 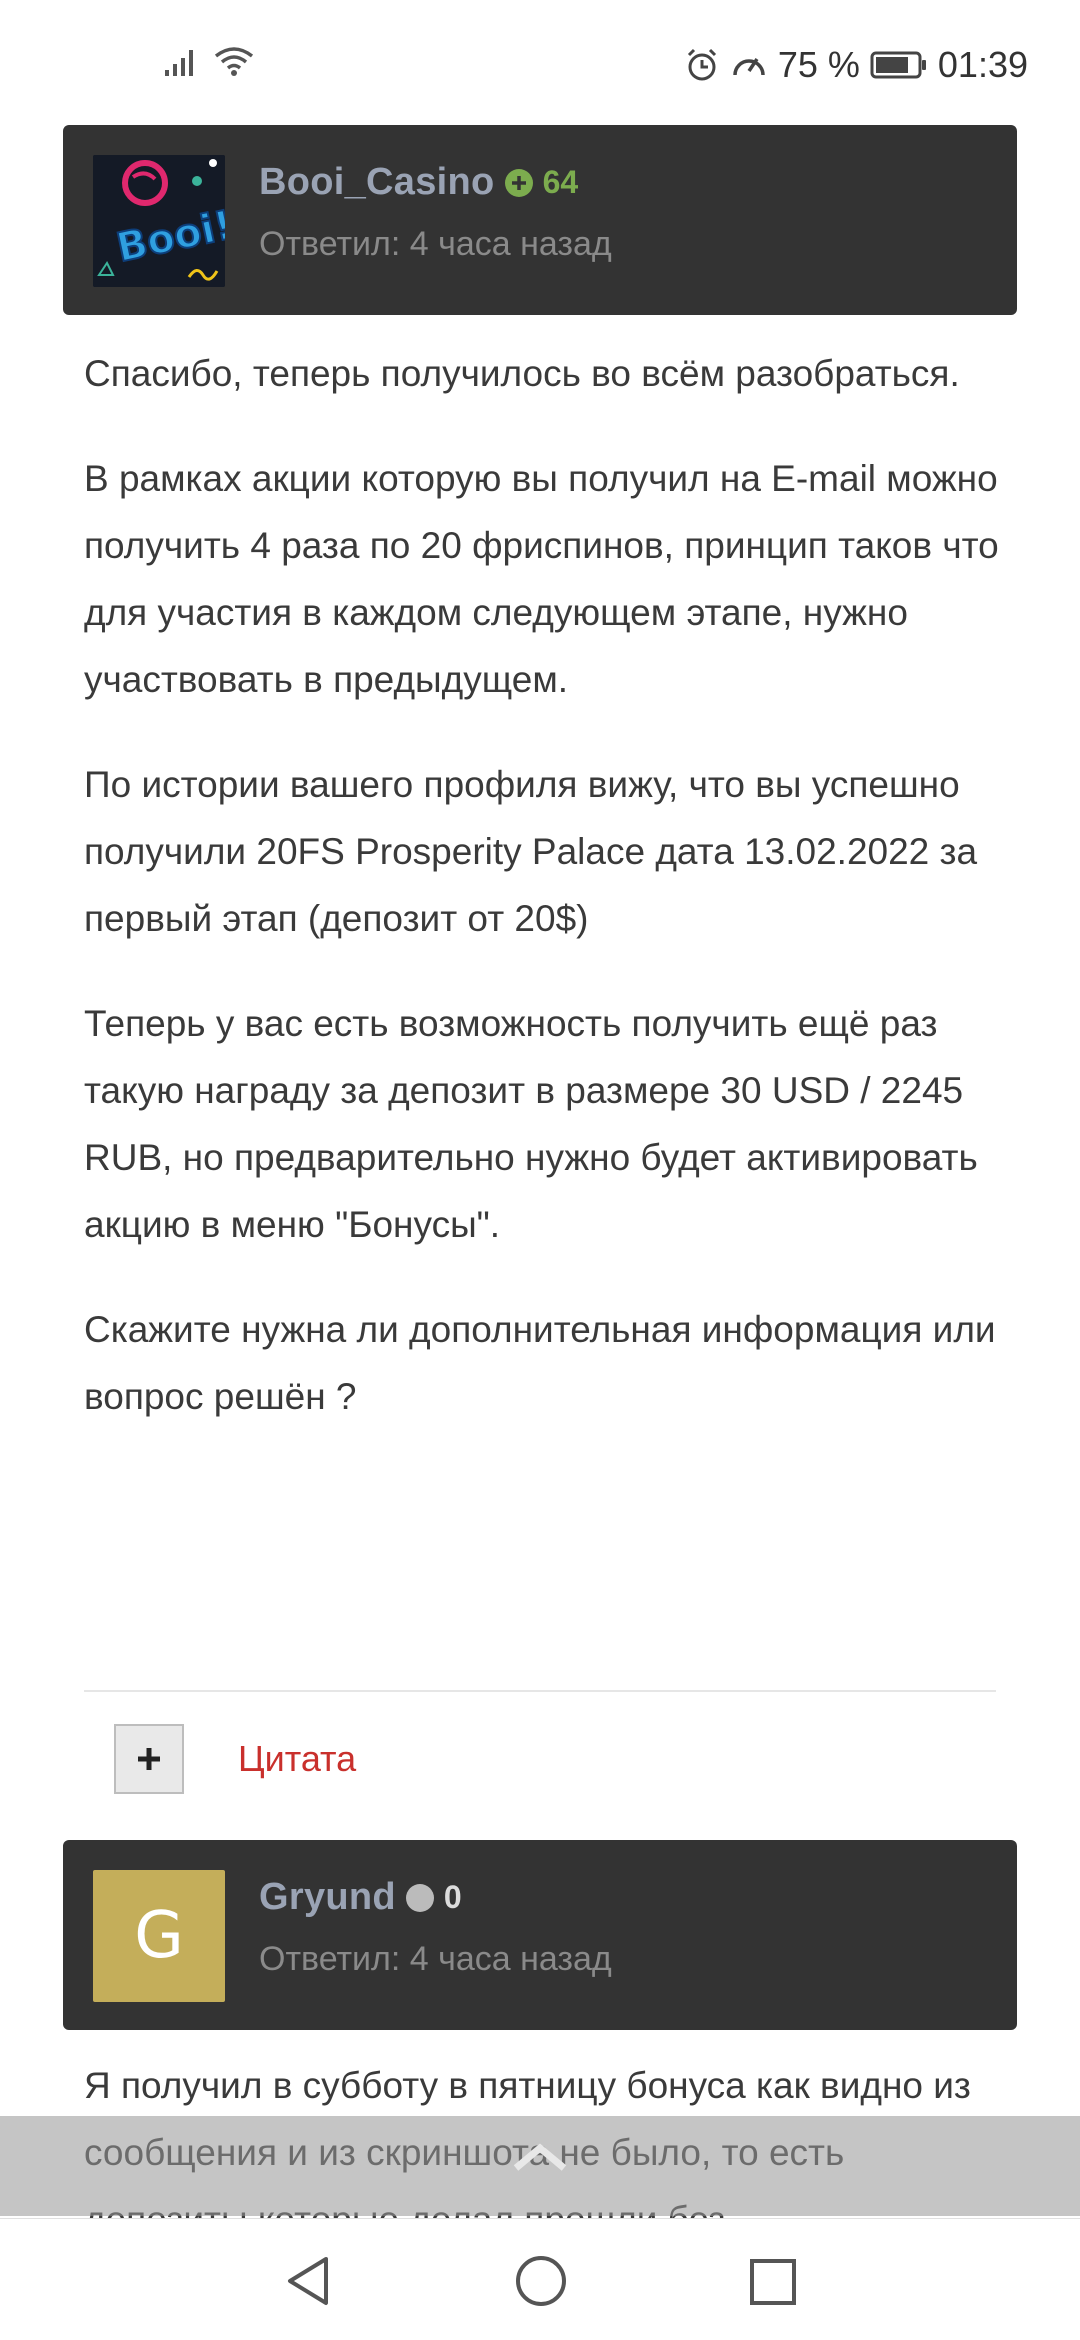 What do you see at coordinates (540, 2157) in the screenshot?
I see `chevron-up-icon` at bounding box center [540, 2157].